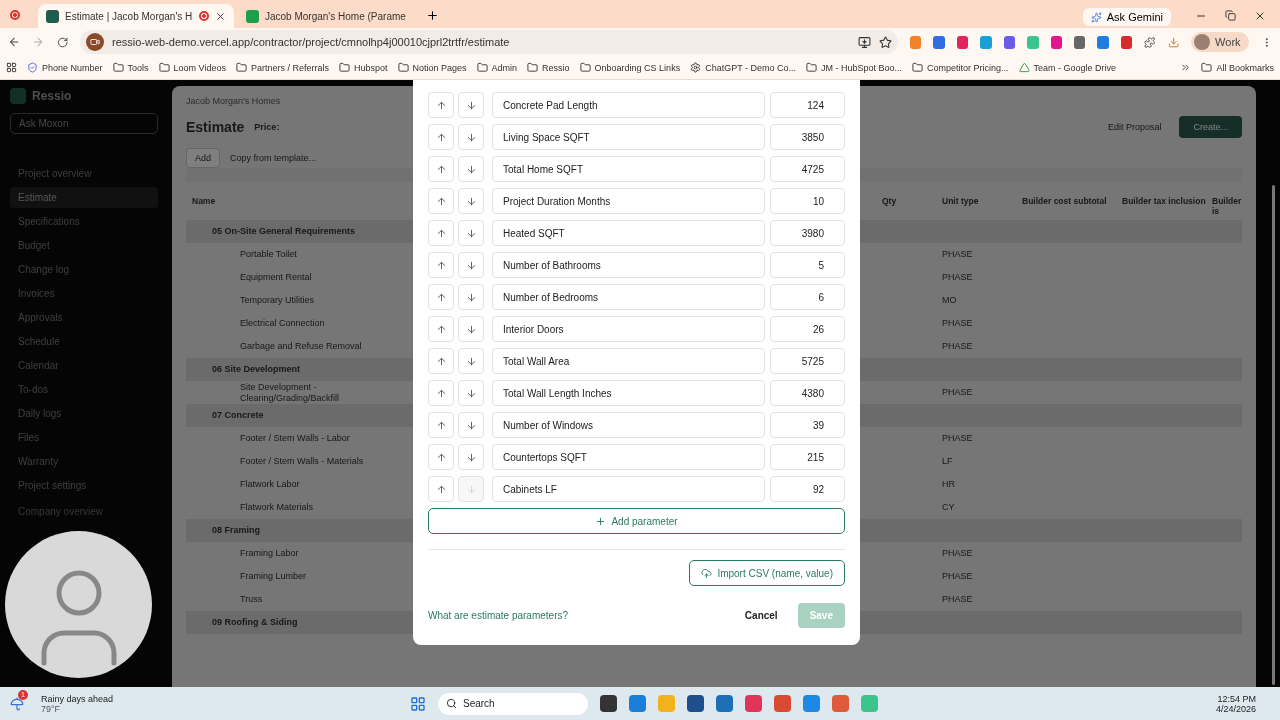 This screenshot has width=1280, height=720. I want to click on add-parameter-button: Add parameter, so click(636, 521).